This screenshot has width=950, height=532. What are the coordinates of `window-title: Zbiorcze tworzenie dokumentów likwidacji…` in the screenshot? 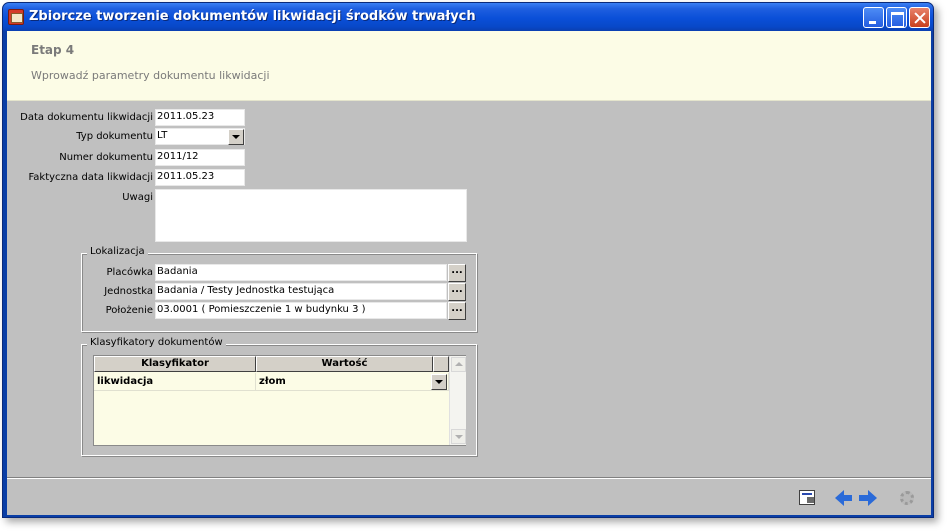 It's located at (252, 16).